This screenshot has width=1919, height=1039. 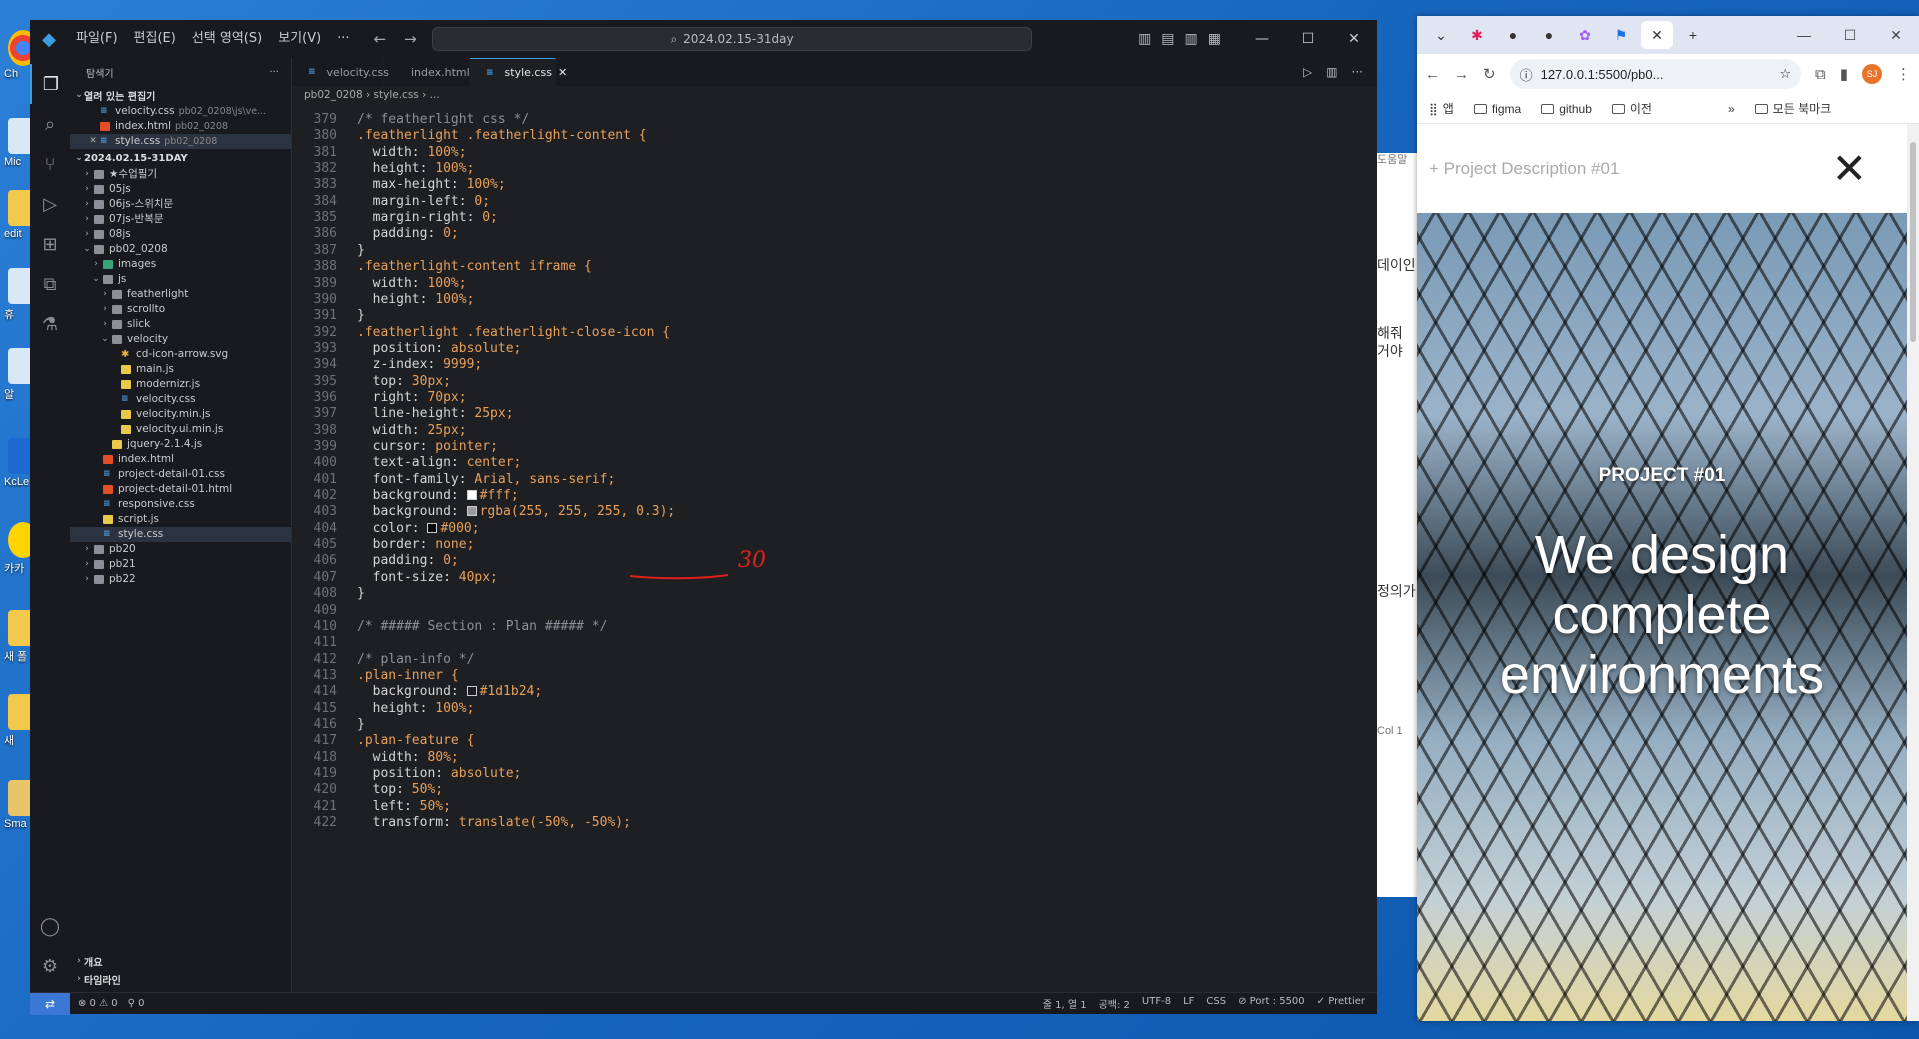 What do you see at coordinates (1216, 1003) in the screenshot?
I see `status-item: CSS` at bounding box center [1216, 1003].